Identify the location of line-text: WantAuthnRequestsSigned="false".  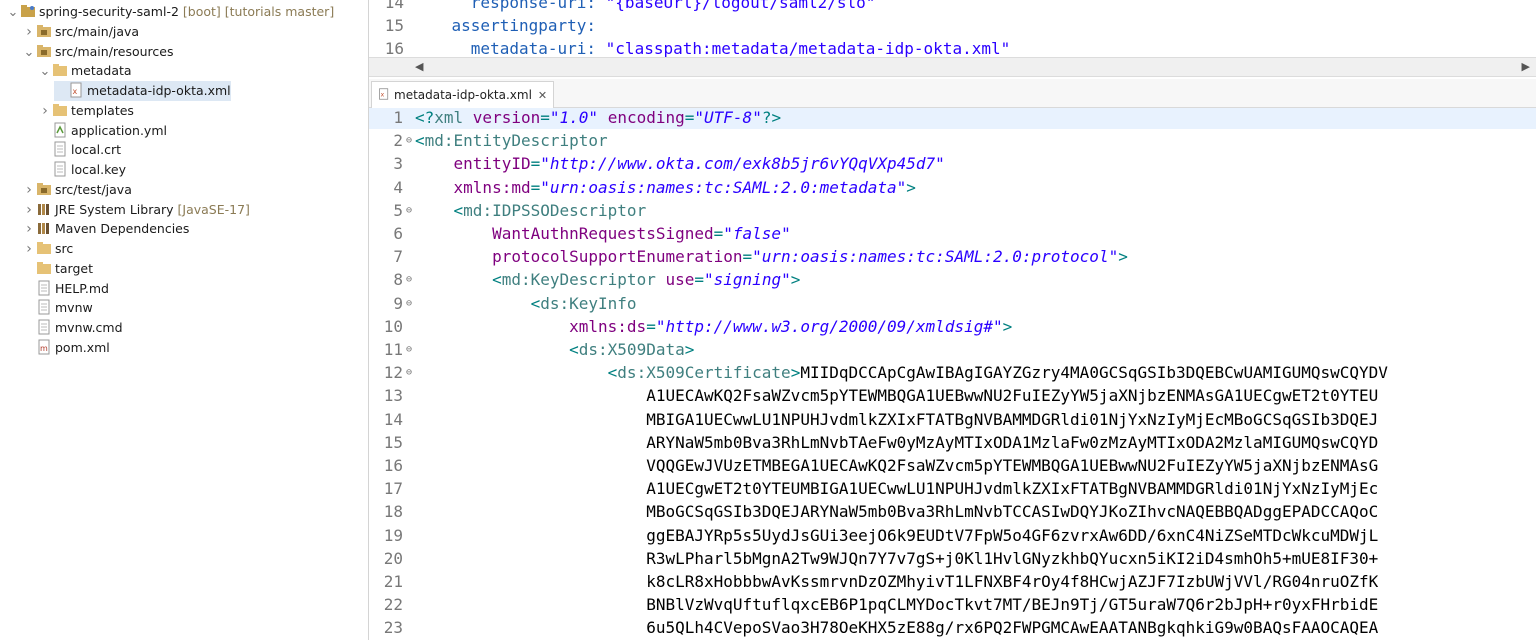
(641, 233).